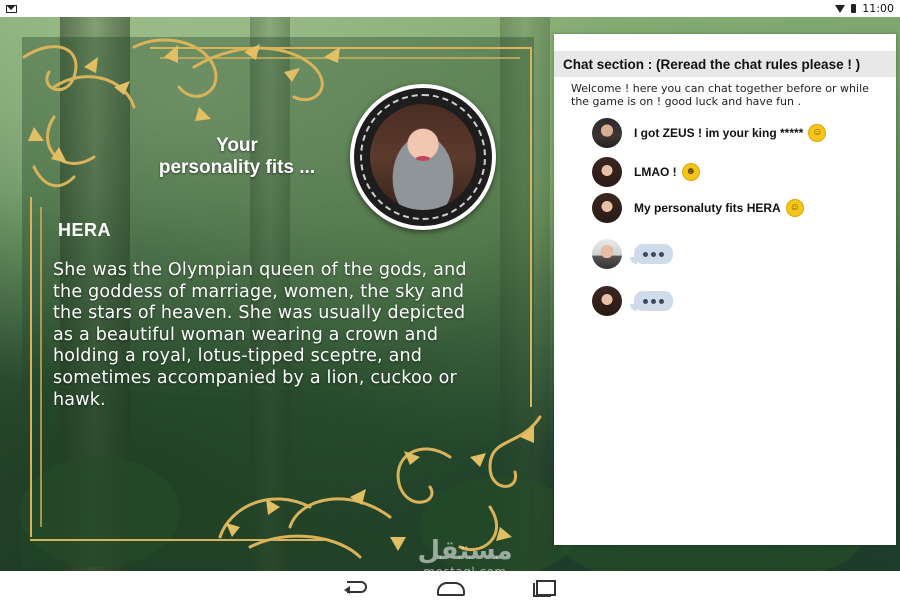 This screenshot has width=900, height=600. What do you see at coordinates (690, 172) in the screenshot?
I see `laughing-emoji: ☻` at bounding box center [690, 172].